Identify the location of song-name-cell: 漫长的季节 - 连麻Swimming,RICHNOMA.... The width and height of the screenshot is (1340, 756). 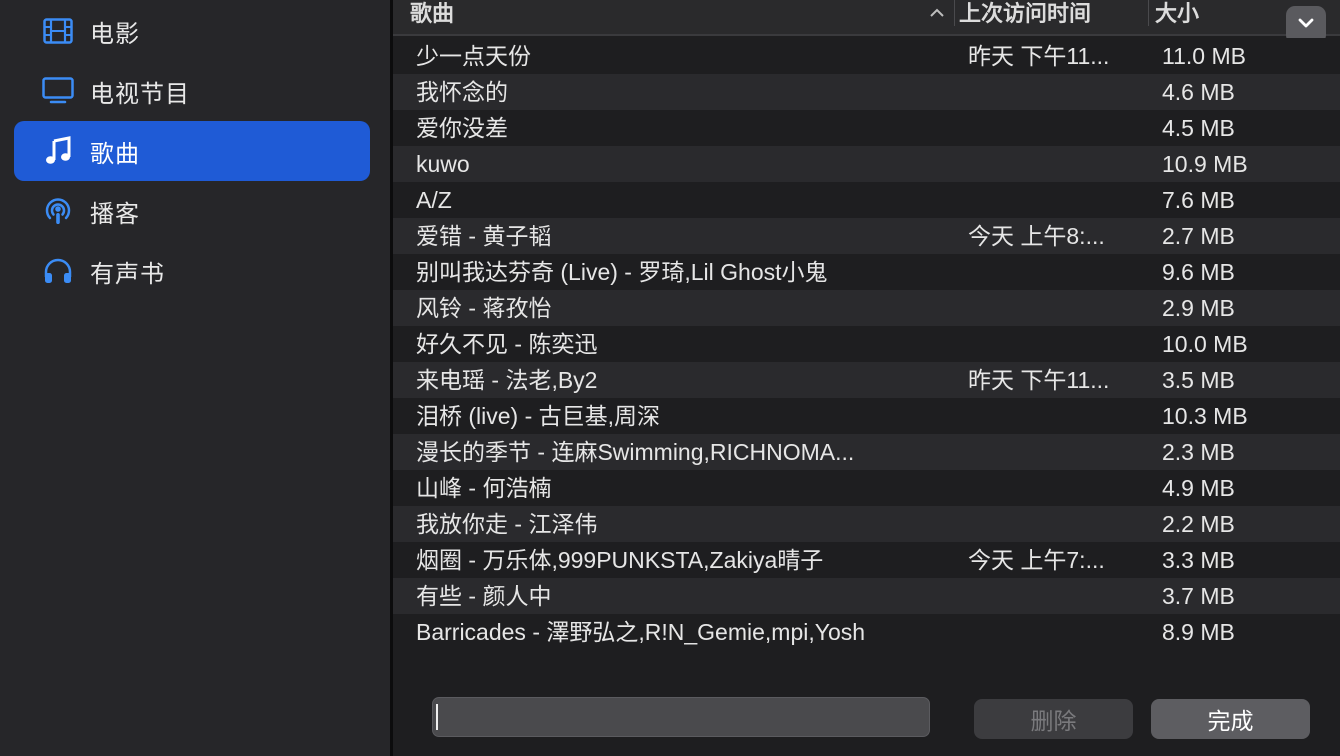
(635, 452).